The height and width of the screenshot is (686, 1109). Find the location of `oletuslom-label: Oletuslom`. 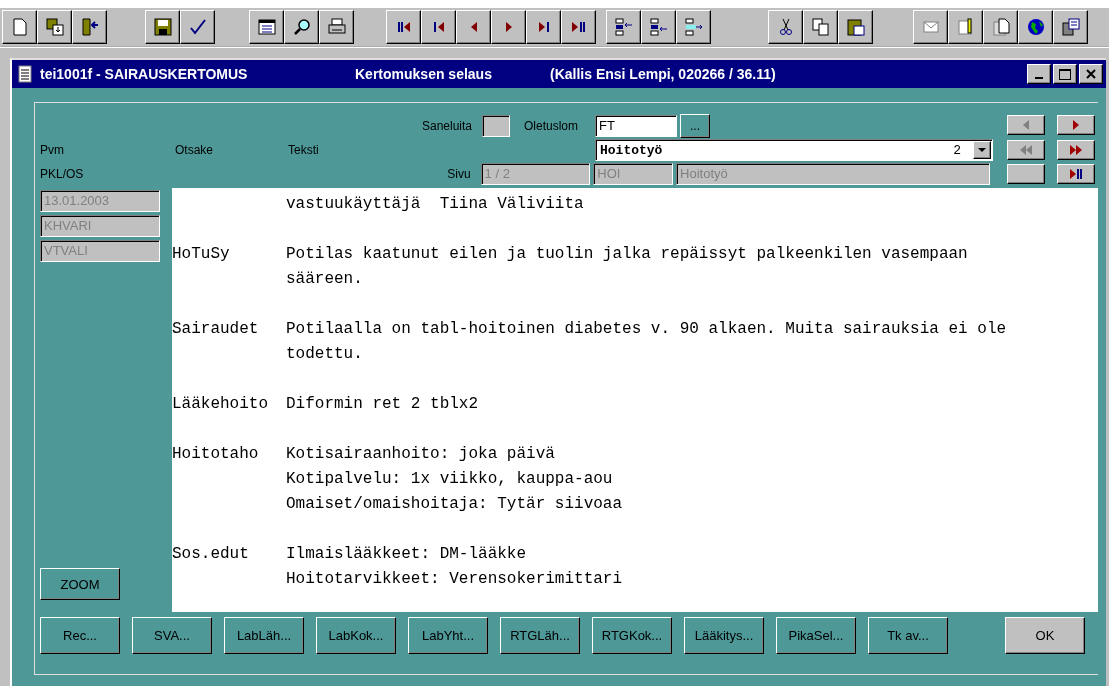

oletuslom-label: Oletuslom is located at coordinates (552, 126).